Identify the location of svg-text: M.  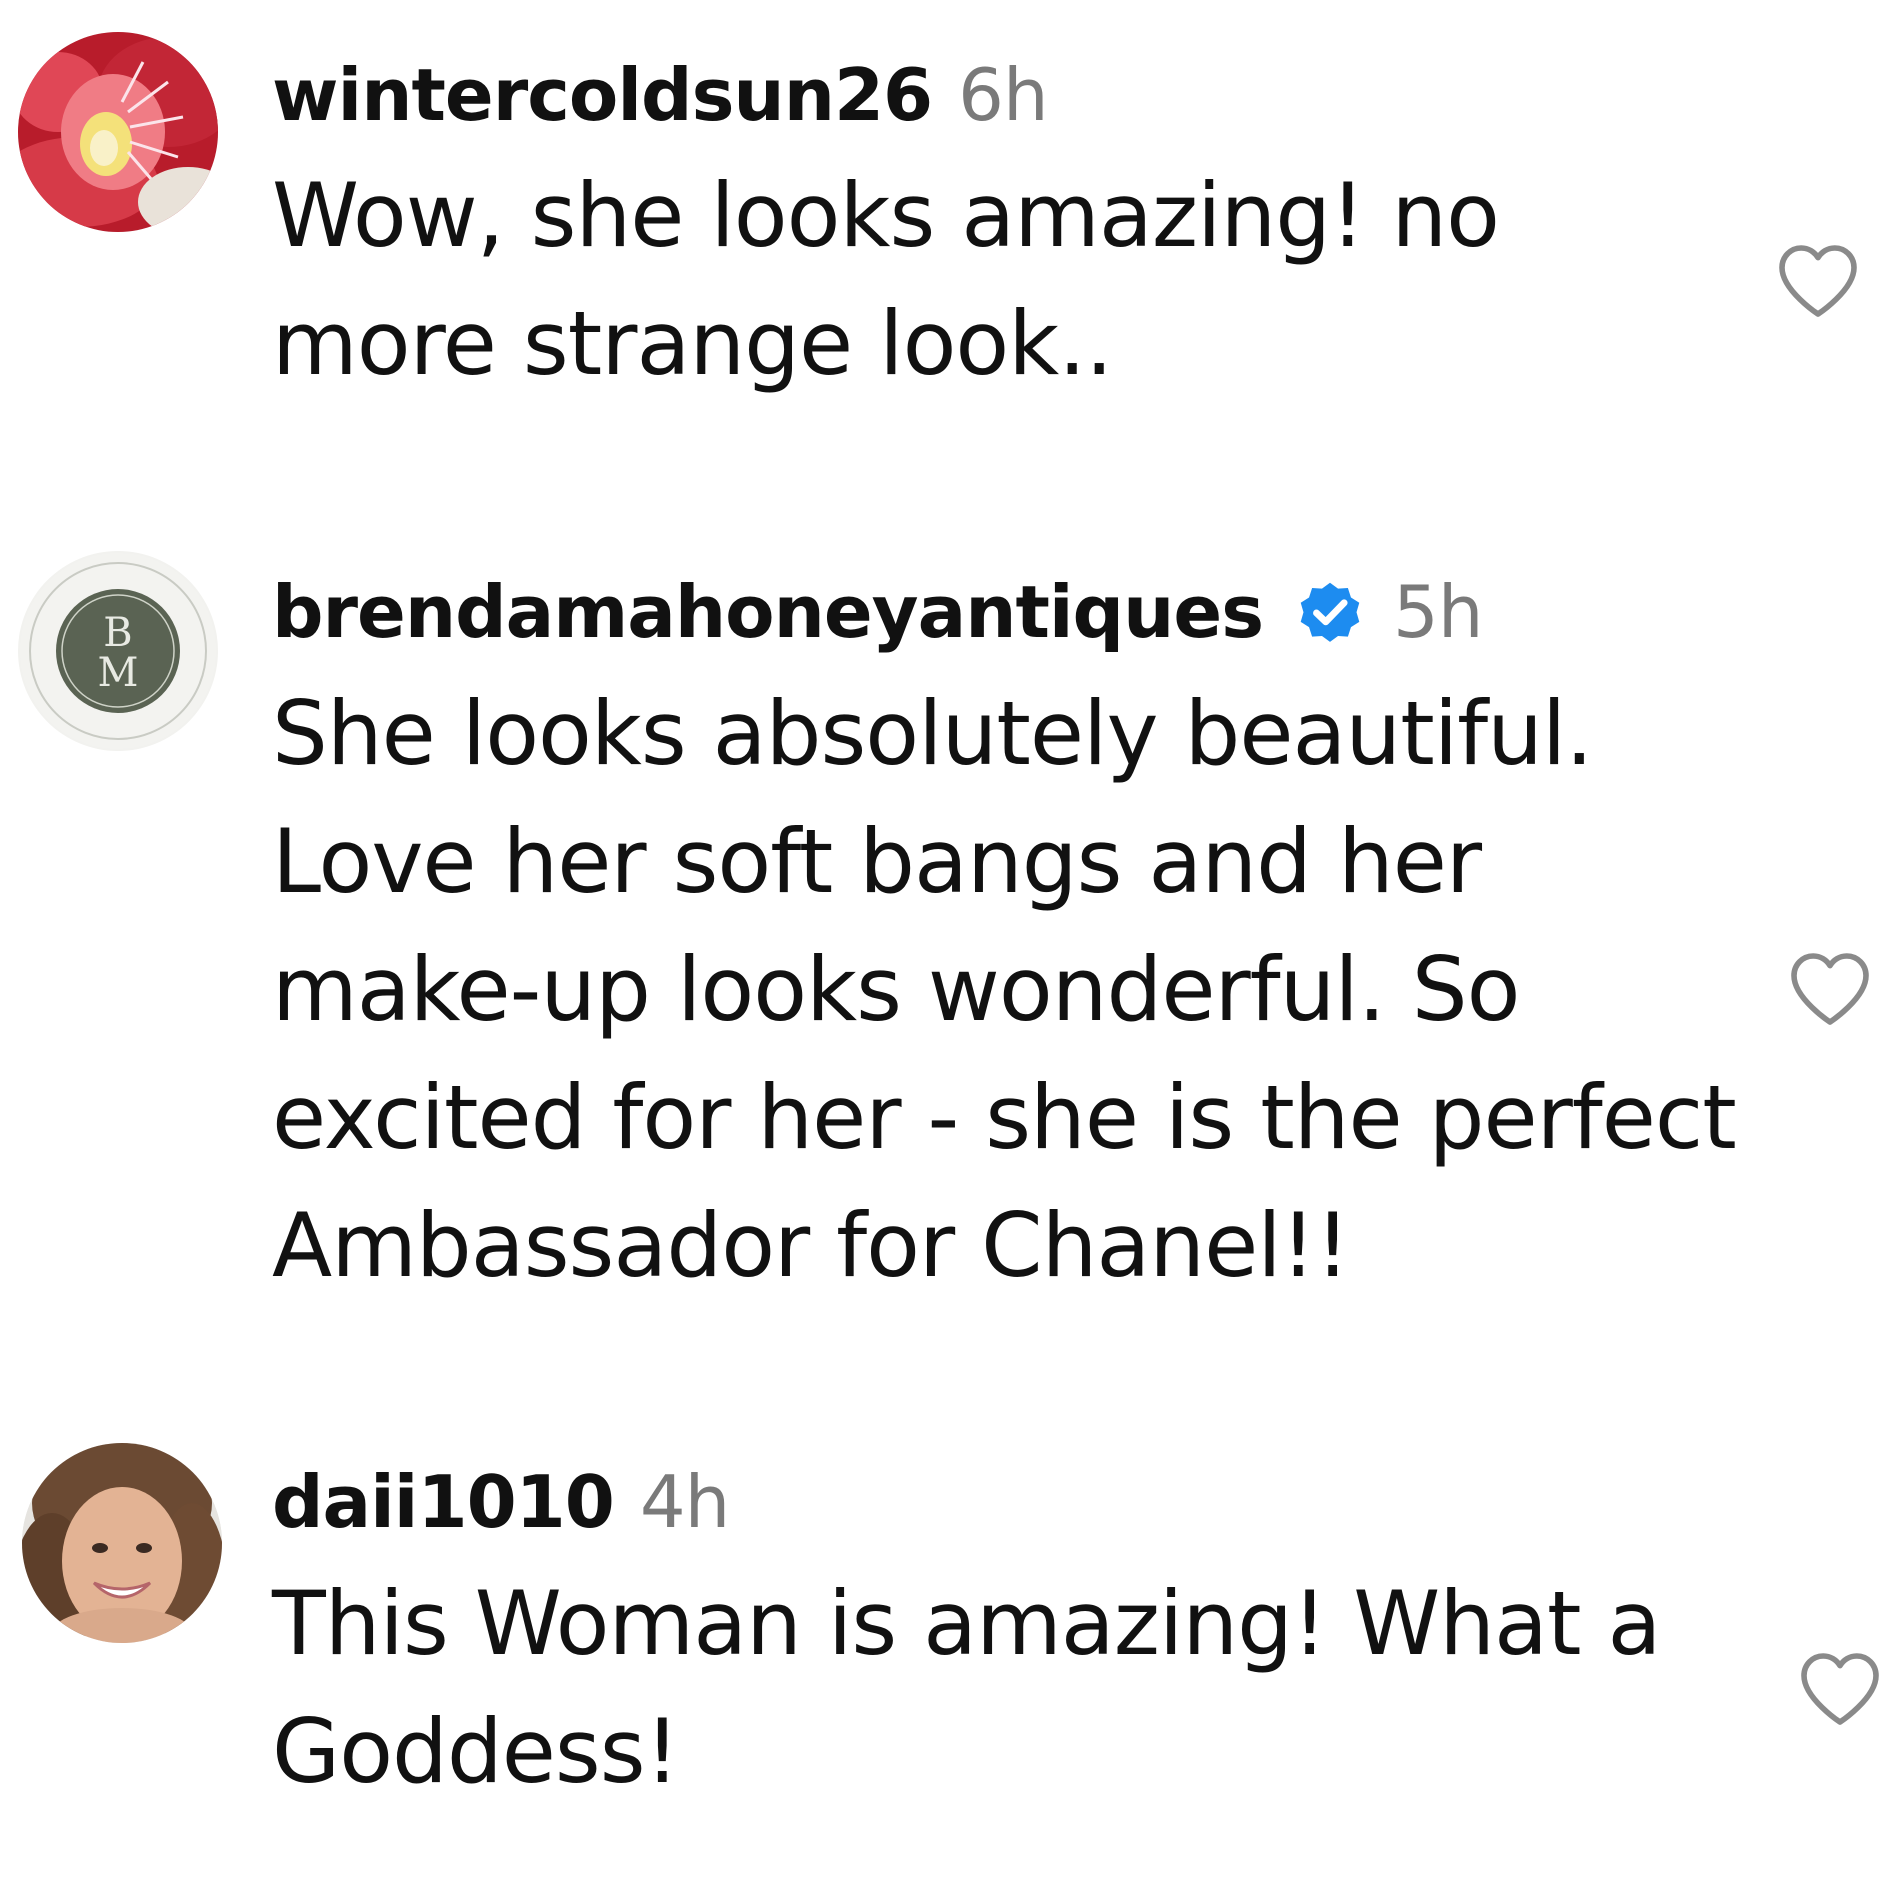
(118, 673).